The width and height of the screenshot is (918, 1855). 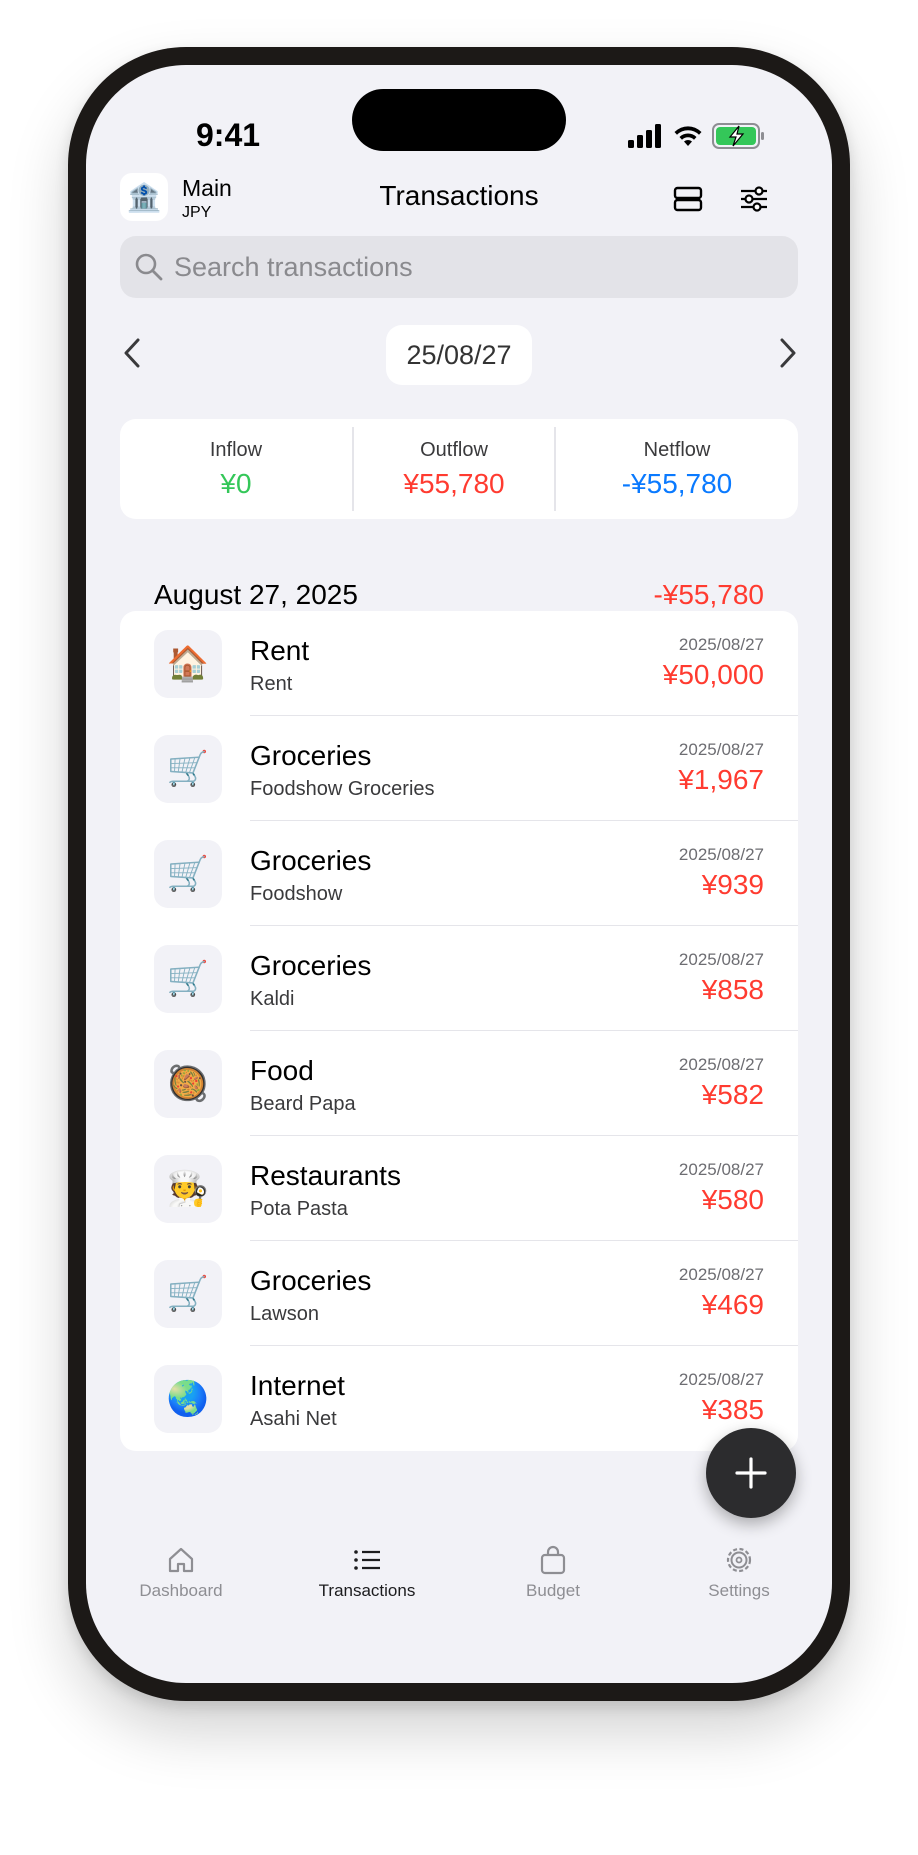 What do you see at coordinates (282, 1070) in the screenshot?
I see `transaction-category: Food` at bounding box center [282, 1070].